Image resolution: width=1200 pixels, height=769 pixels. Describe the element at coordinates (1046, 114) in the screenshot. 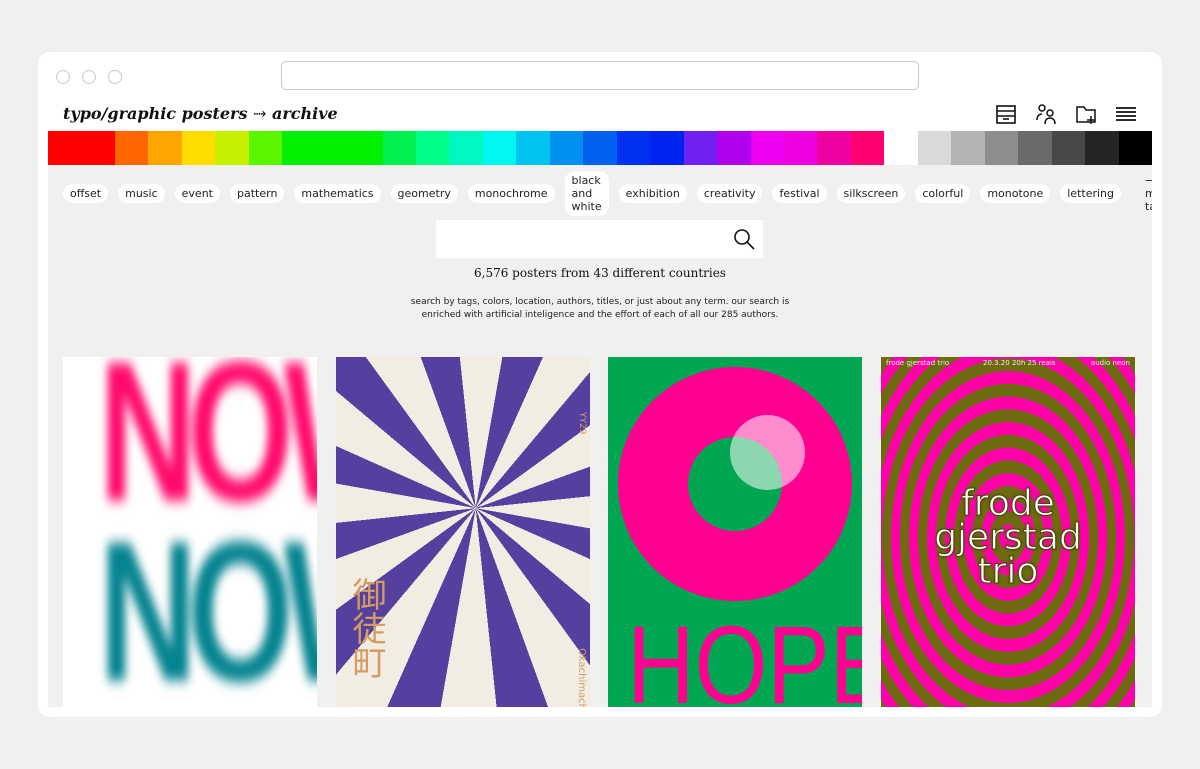

I see `users-icon` at that location.